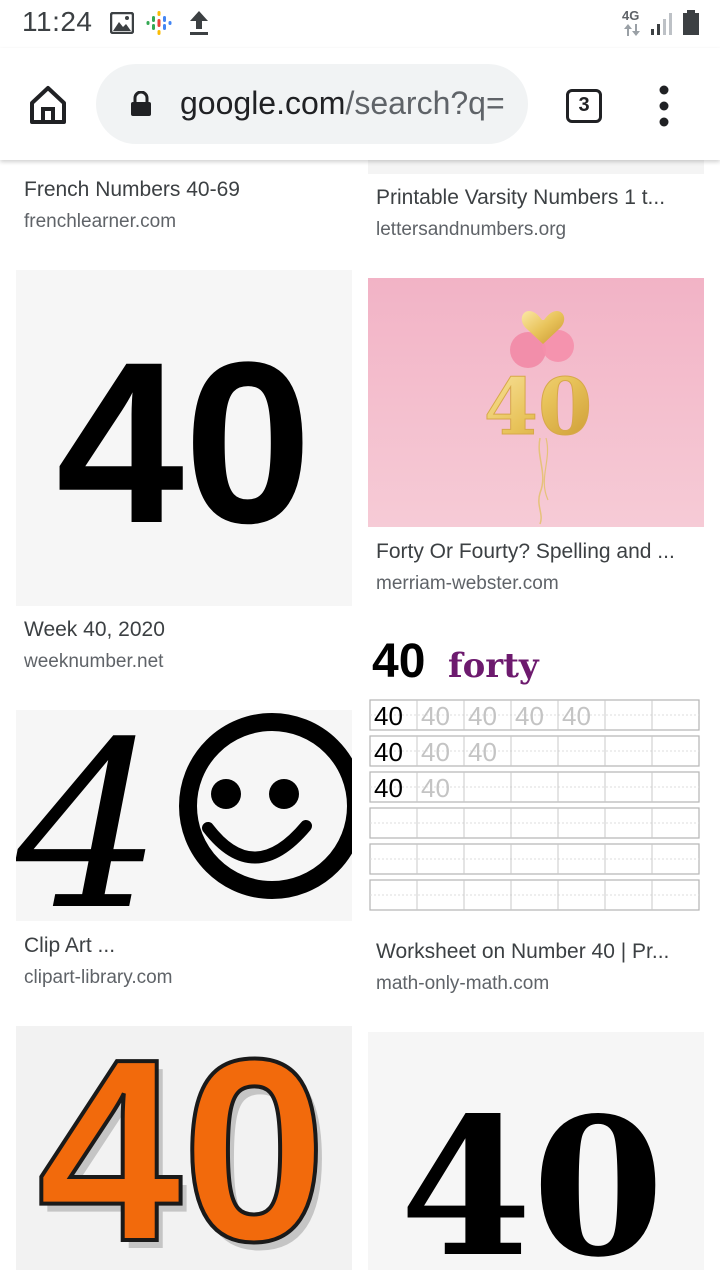 Image resolution: width=720 pixels, height=1280 pixels. I want to click on result-image: 40 40, so click(184, 1148).